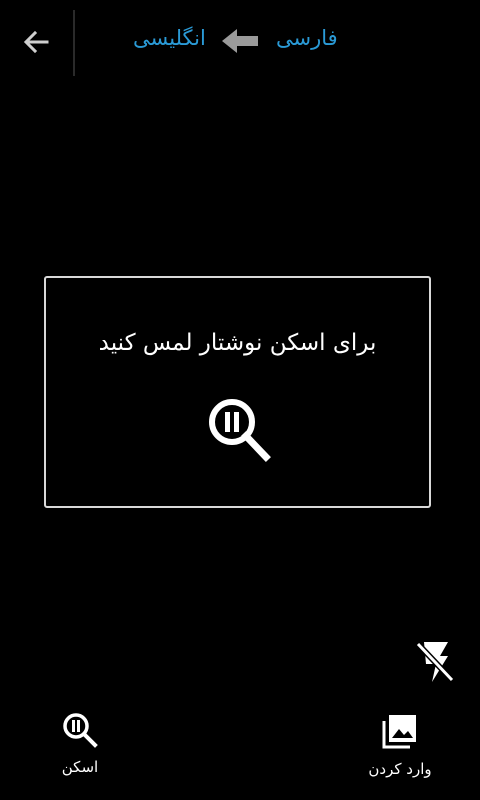  Describe the element at coordinates (240, 430) in the screenshot. I see `scan-magnifier-icon` at that location.